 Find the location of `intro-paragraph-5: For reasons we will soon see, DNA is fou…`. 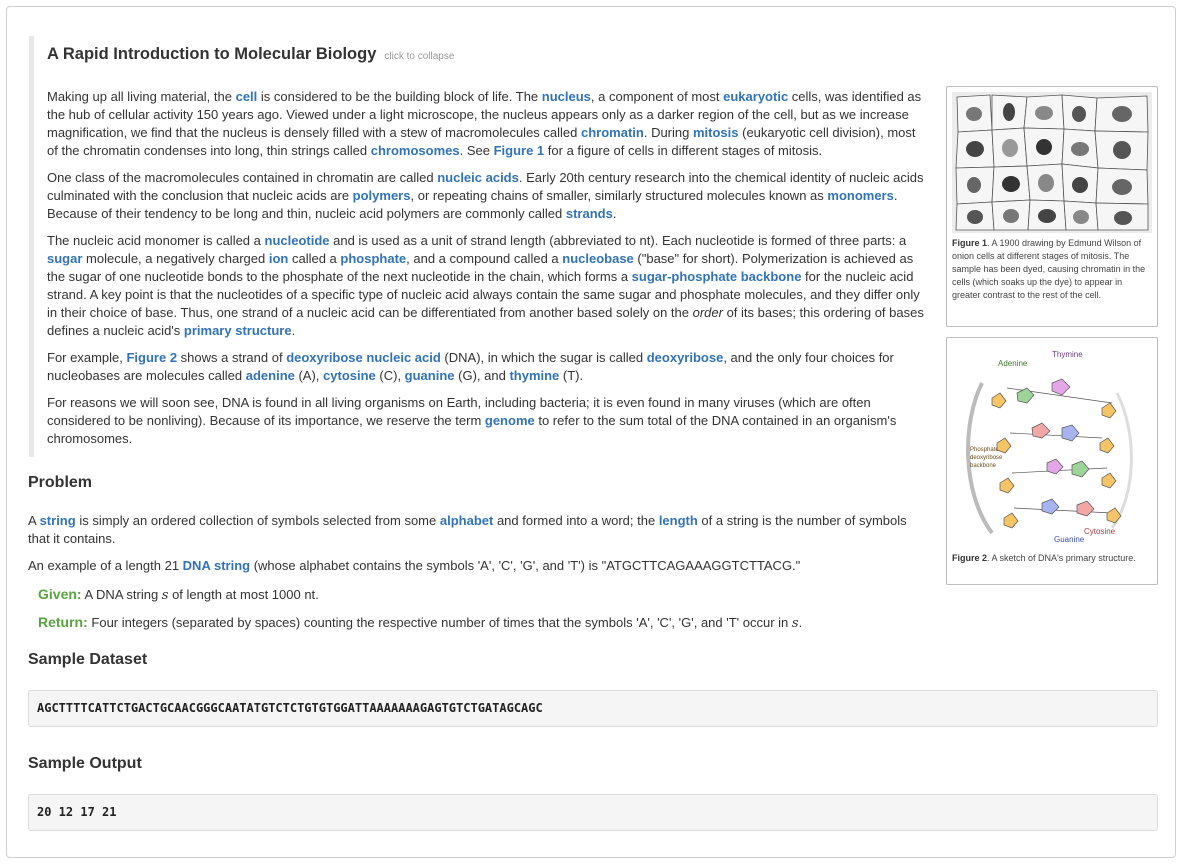

intro-paragraph-5: For reasons we will soon see, DNA is fou… is located at coordinates (472, 420).